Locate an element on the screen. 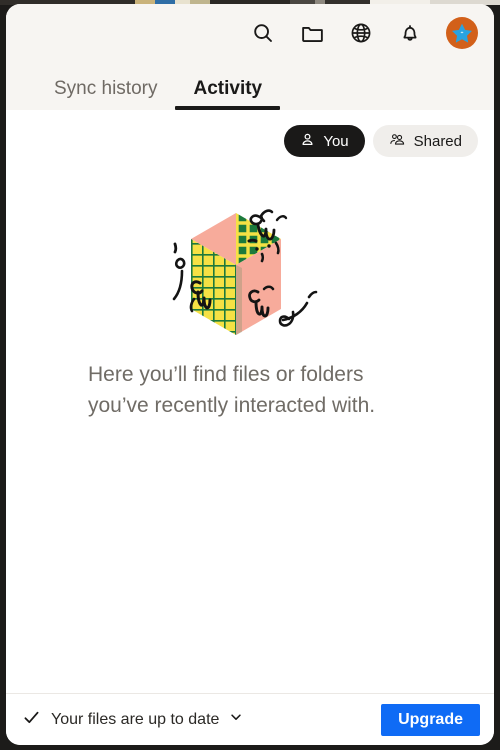 This screenshot has height=750, width=500. toolbar is located at coordinates (250, 33).